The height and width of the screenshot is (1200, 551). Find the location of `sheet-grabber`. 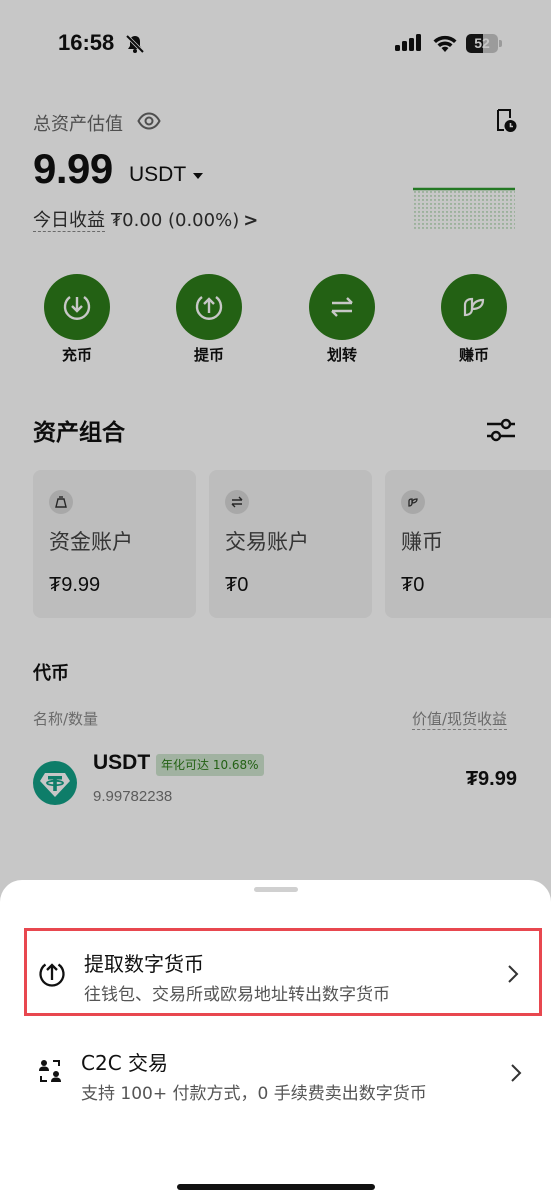

sheet-grabber is located at coordinates (276, 889).